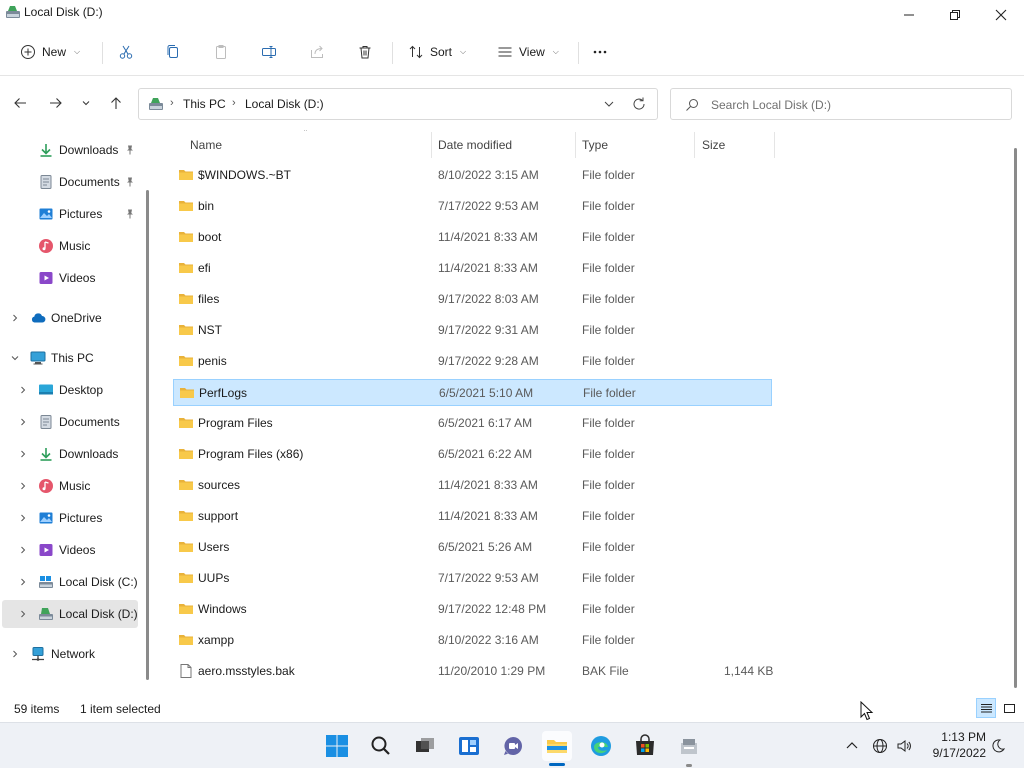 The height and width of the screenshot is (768, 1024). I want to click on delete-button, so click(365, 52).